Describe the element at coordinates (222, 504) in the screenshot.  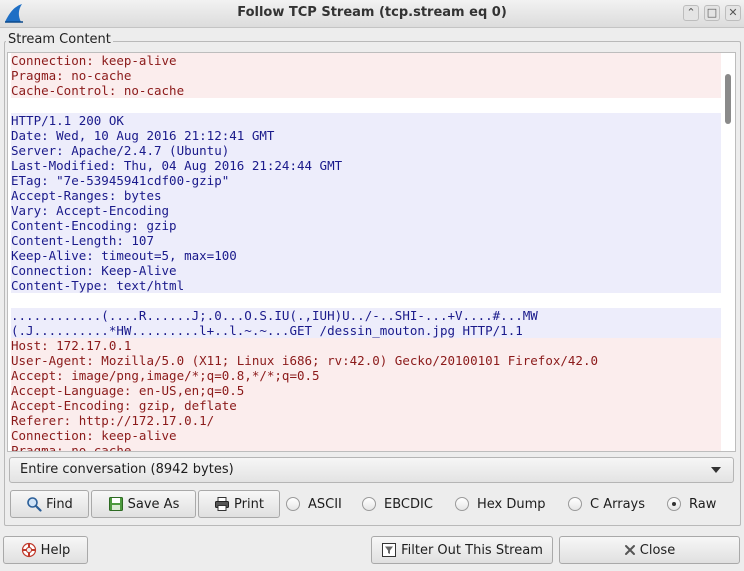
I see `printer-icon` at that location.